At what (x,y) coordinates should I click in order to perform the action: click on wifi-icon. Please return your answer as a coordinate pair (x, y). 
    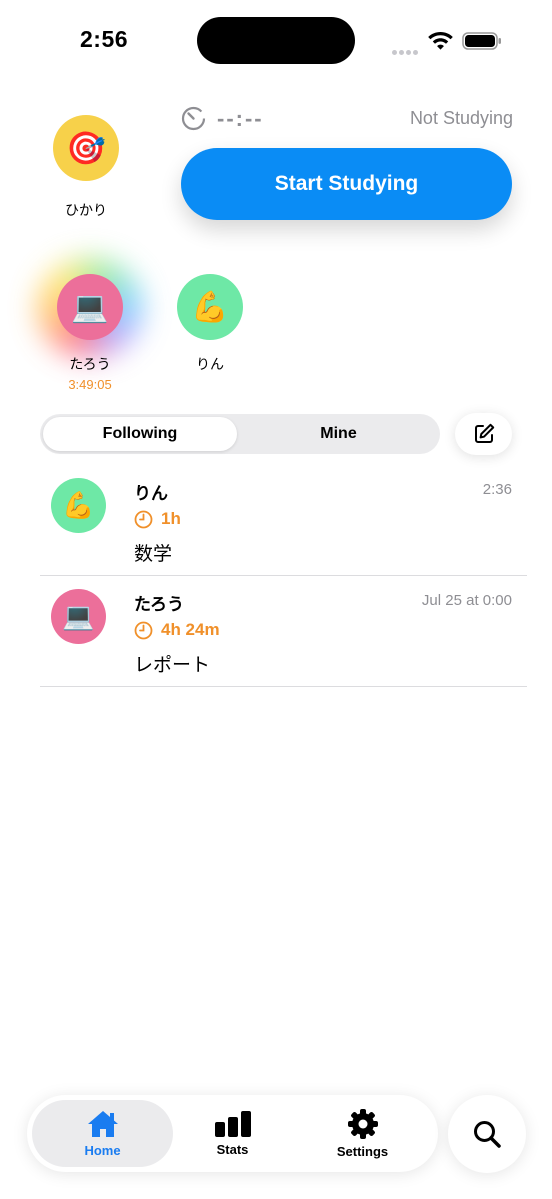
    Looking at the image, I should click on (440, 41).